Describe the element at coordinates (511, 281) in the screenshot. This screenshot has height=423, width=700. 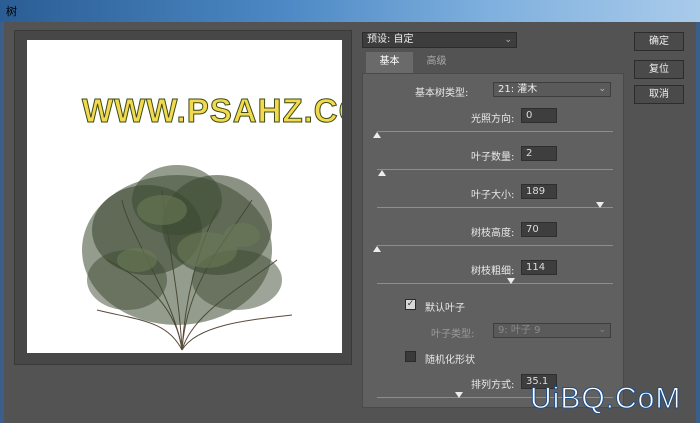
I see `branch-thickness-slider-thumb` at that location.